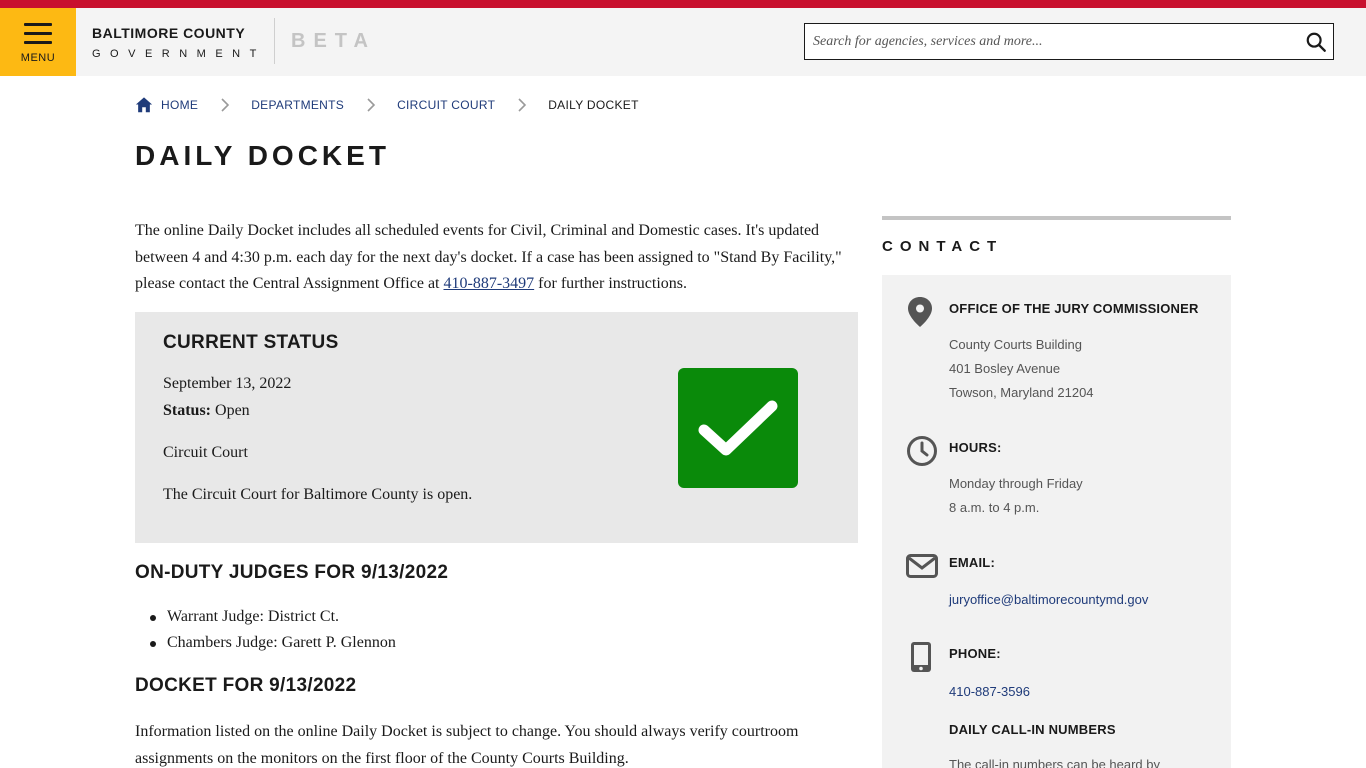 Image resolution: width=1366 pixels, height=768 pixels. Describe the element at coordinates (232, 410) in the screenshot. I see `status-value: Open` at that location.